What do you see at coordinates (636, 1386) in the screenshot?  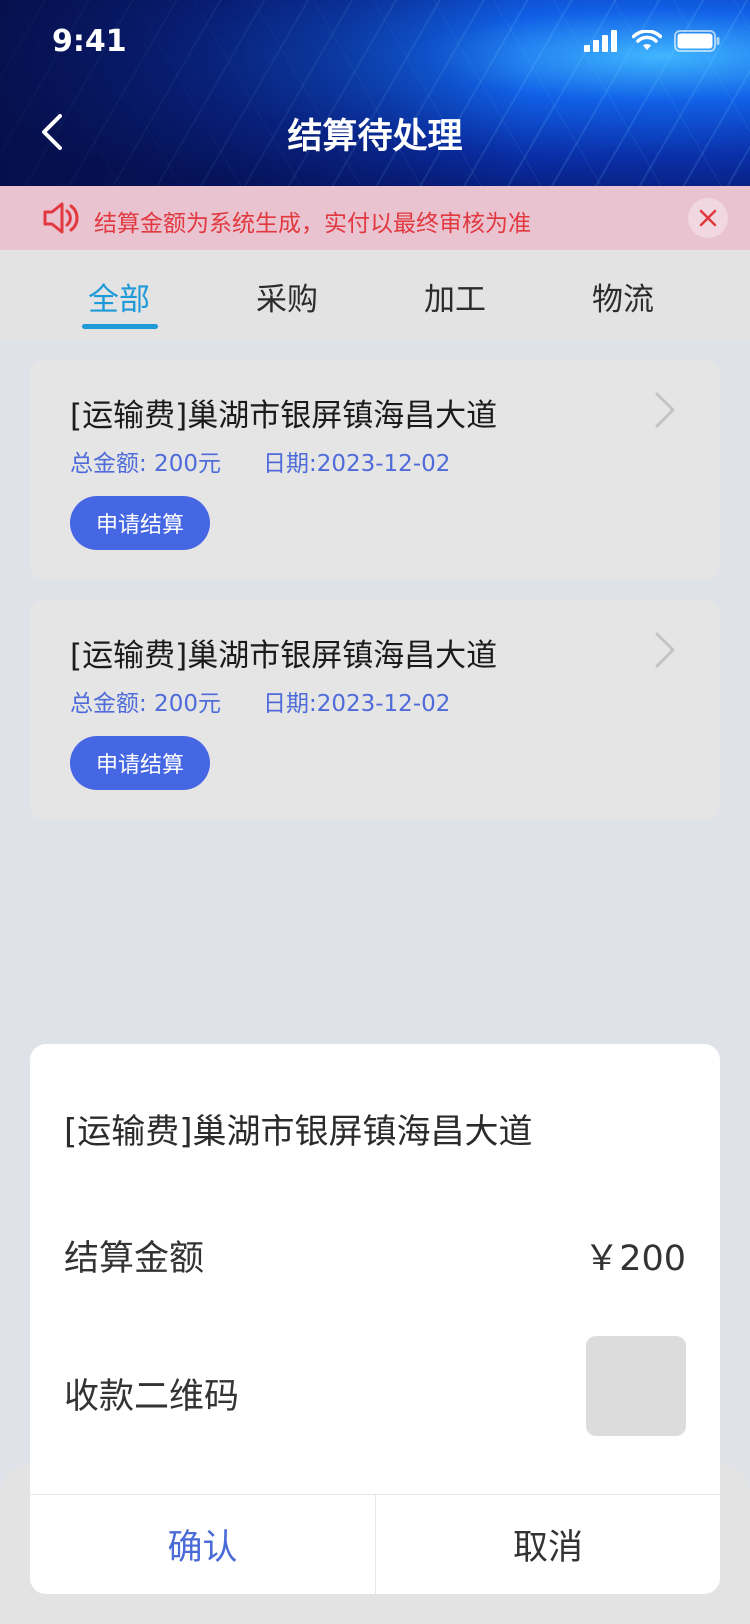 I see `qr-code-upload` at bounding box center [636, 1386].